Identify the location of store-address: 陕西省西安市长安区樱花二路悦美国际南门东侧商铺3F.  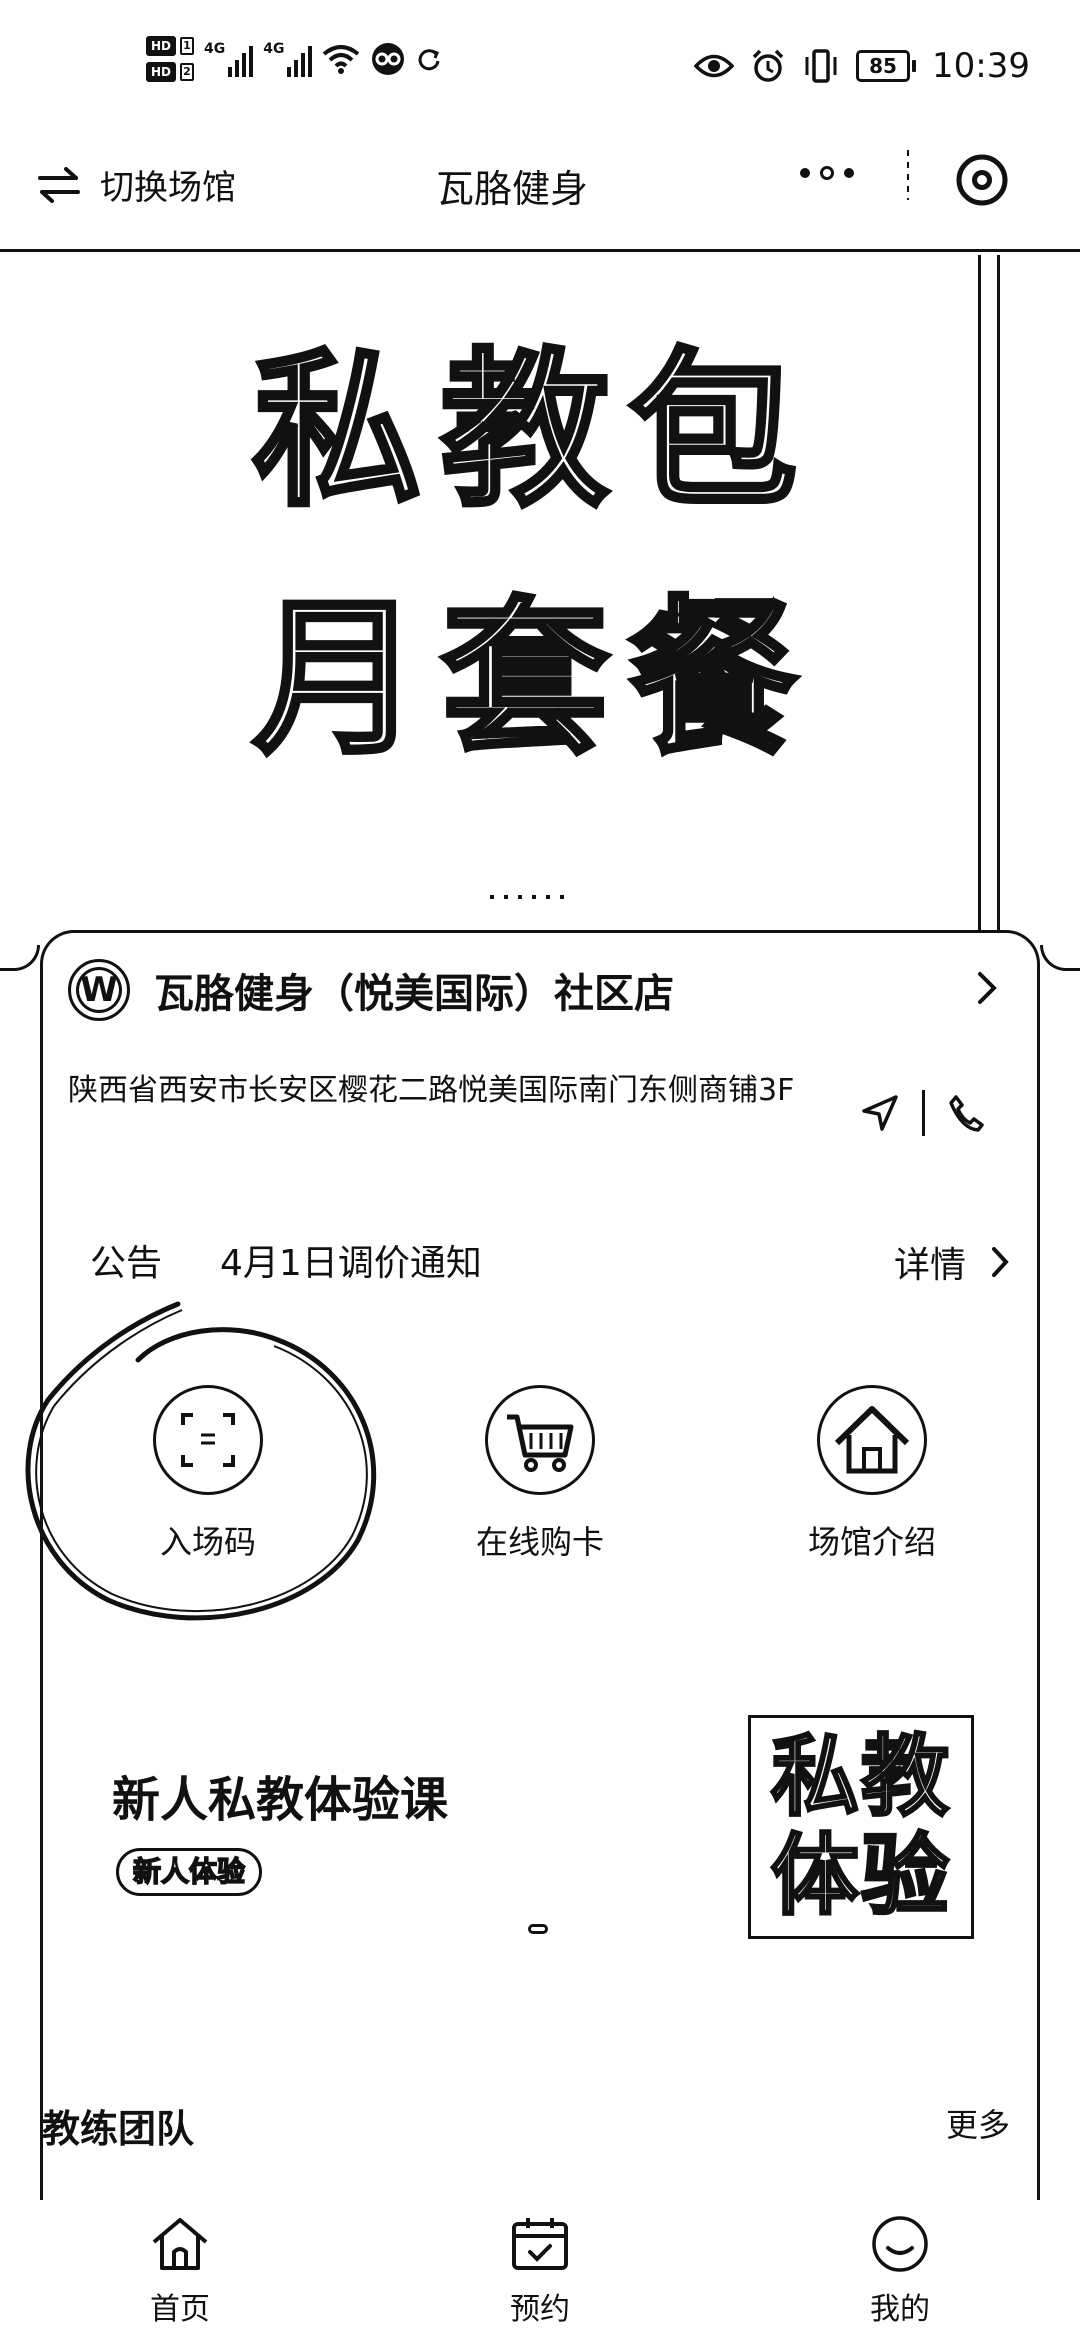
(431, 1090).